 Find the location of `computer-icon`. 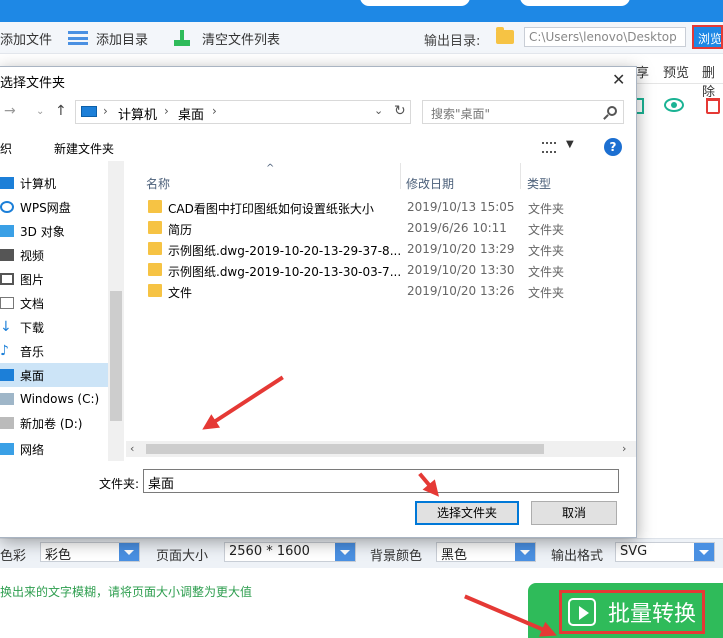

computer-icon is located at coordinates (89, 111).